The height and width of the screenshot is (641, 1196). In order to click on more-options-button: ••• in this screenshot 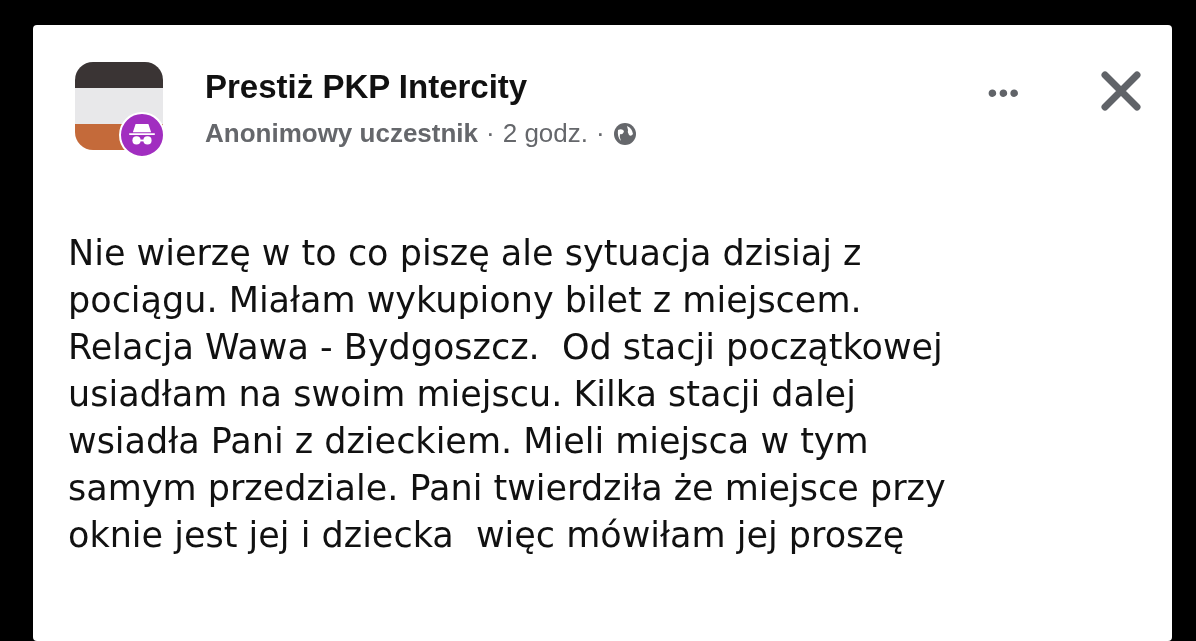, I will do `click(1003, 93)`.